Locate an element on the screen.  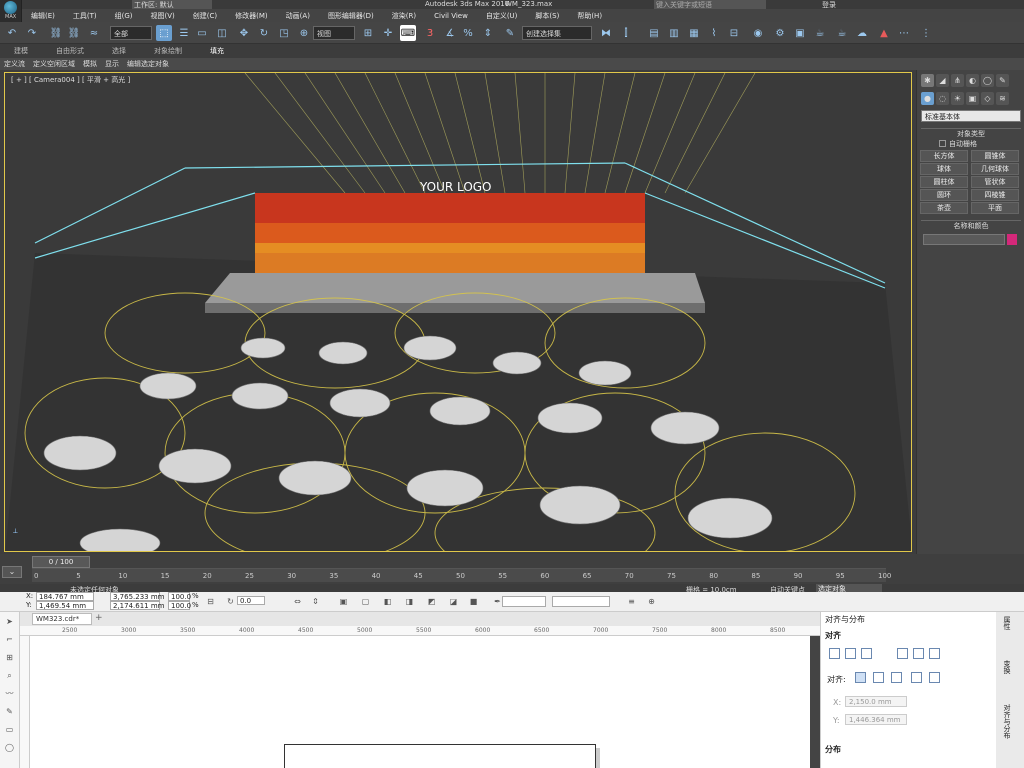
app-logo: MAX is located at coordinates (11, 11).